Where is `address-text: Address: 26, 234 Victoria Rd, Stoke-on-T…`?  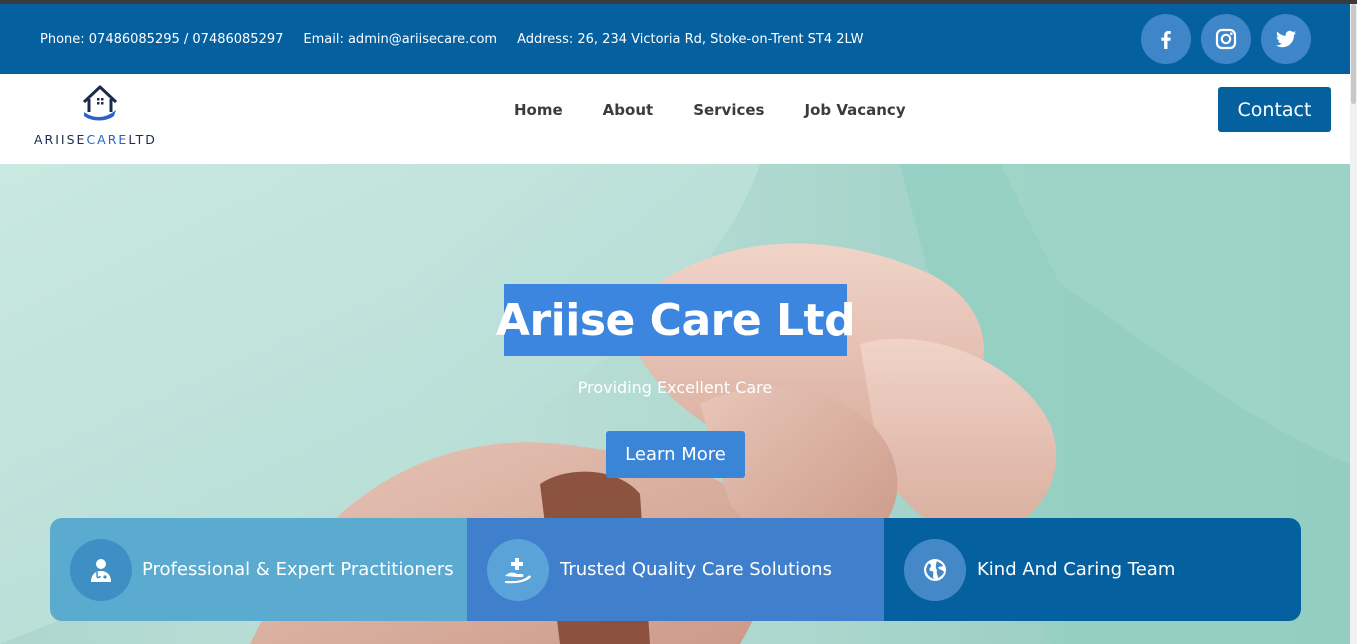 address-text: Address: 26, 234 Victoria Rd, Stoke-on-T… is located at coordinates (690, 39).